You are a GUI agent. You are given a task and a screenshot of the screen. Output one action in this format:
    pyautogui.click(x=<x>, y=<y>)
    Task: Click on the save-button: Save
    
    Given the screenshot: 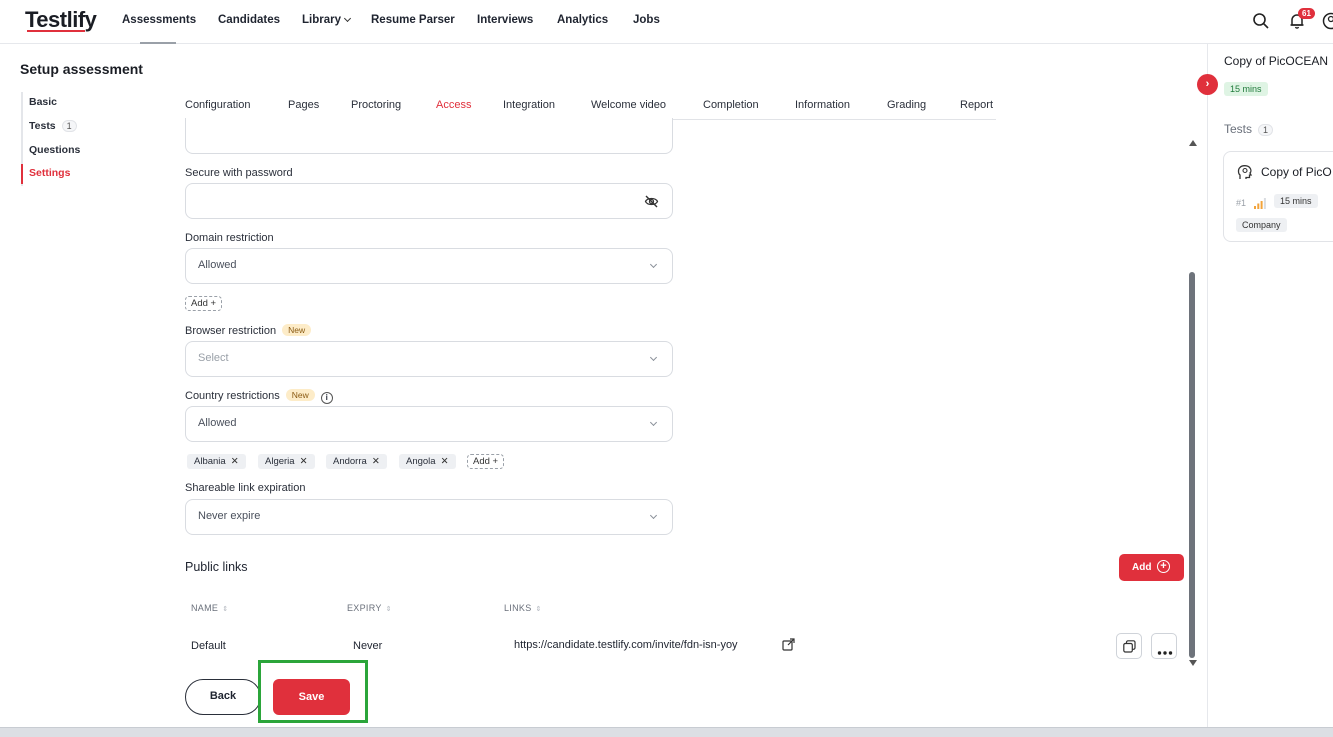 What is the action you would take?
    pyautogui.click(x=311, y=697)
    